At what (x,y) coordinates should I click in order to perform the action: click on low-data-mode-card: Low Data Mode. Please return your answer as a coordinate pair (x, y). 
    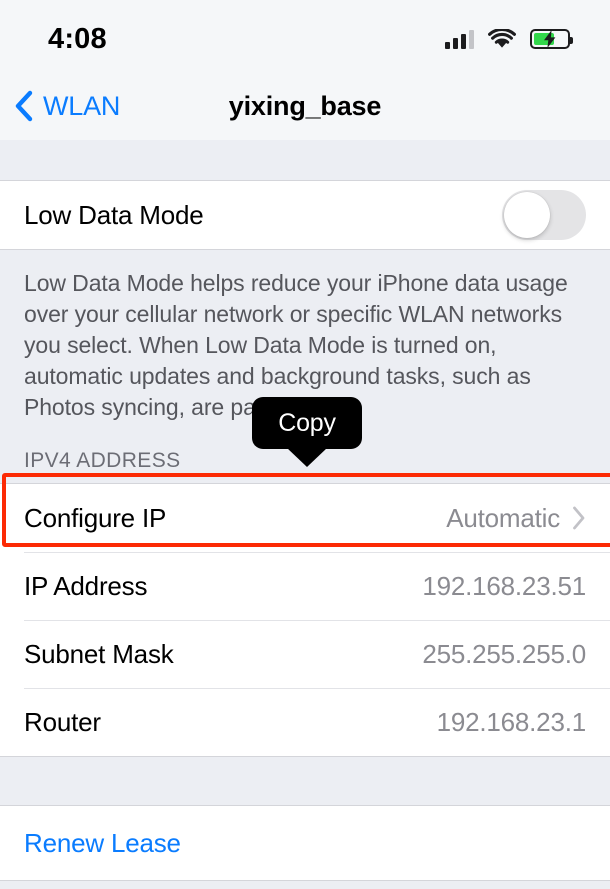
    Looking at the image, I should click on (305, 215).